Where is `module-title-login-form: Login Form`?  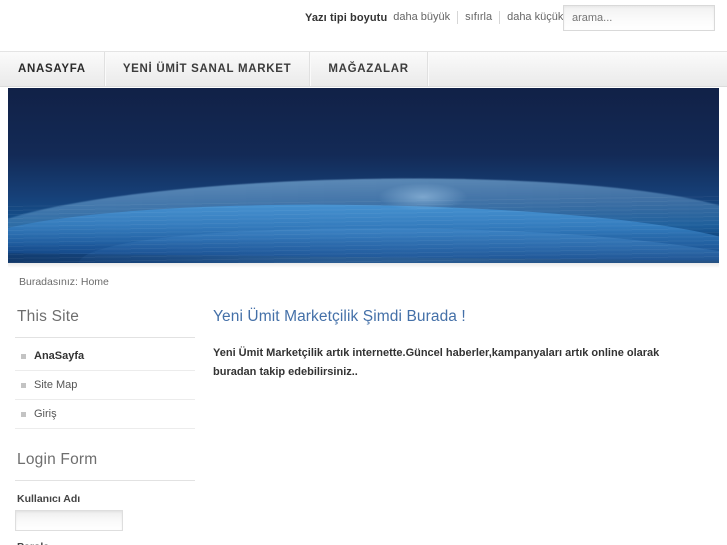 module-title-login-form: Login Form is located at coordinates (57, 459).